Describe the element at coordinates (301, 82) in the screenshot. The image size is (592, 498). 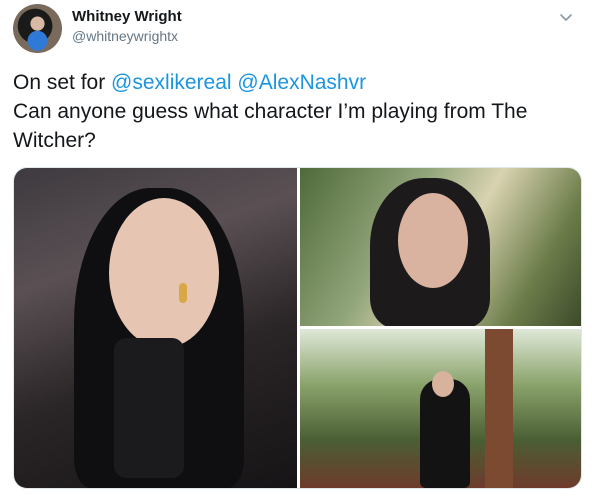
I see `mention-alexnashvr: @AlexNashvr` at that location.